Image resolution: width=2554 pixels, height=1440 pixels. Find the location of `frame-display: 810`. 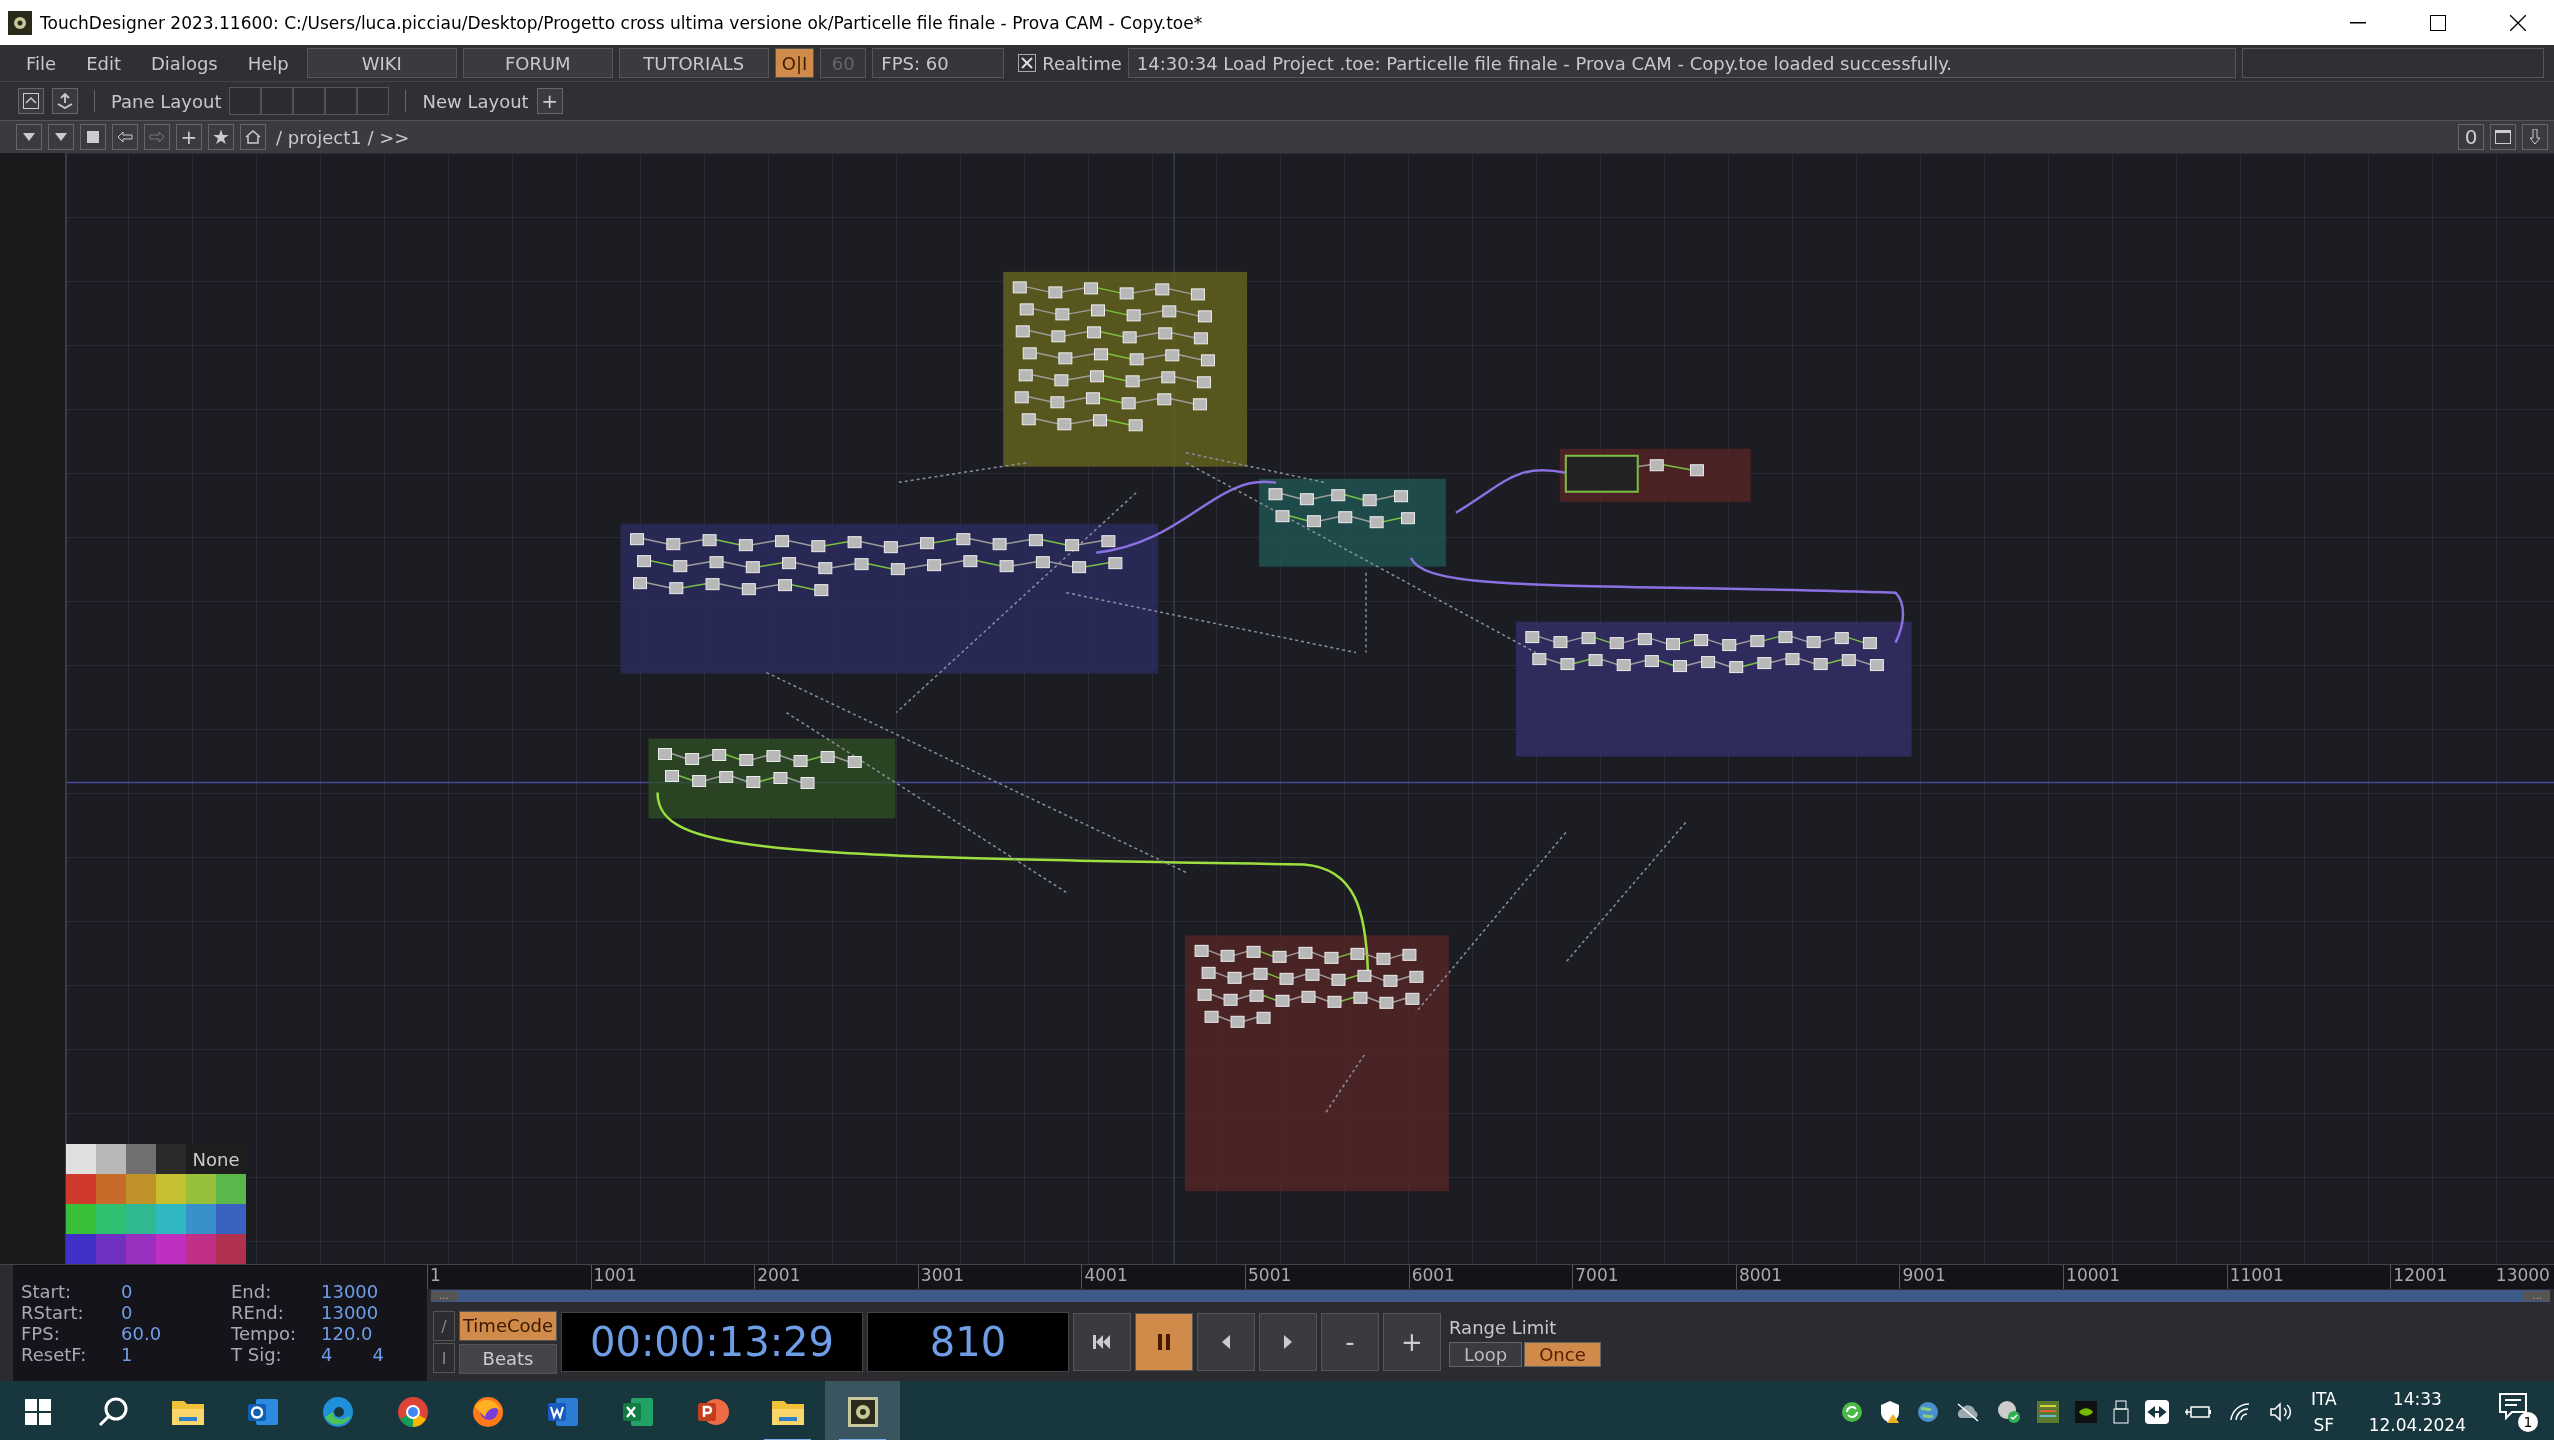

frame-display: 810 is located at coordinates (968, 1342).